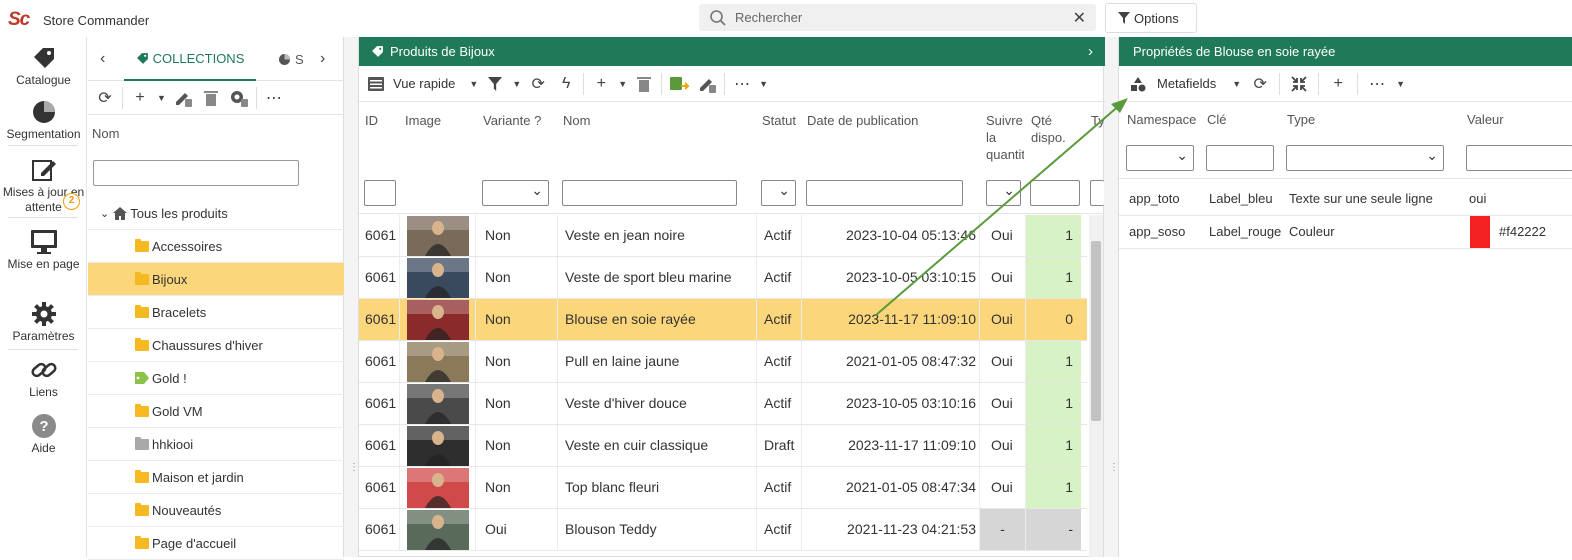 The image size is (1572, 560). Describe the element at coordinates (380, 193) in the screenshot. I see `filter-id-input` at that location.